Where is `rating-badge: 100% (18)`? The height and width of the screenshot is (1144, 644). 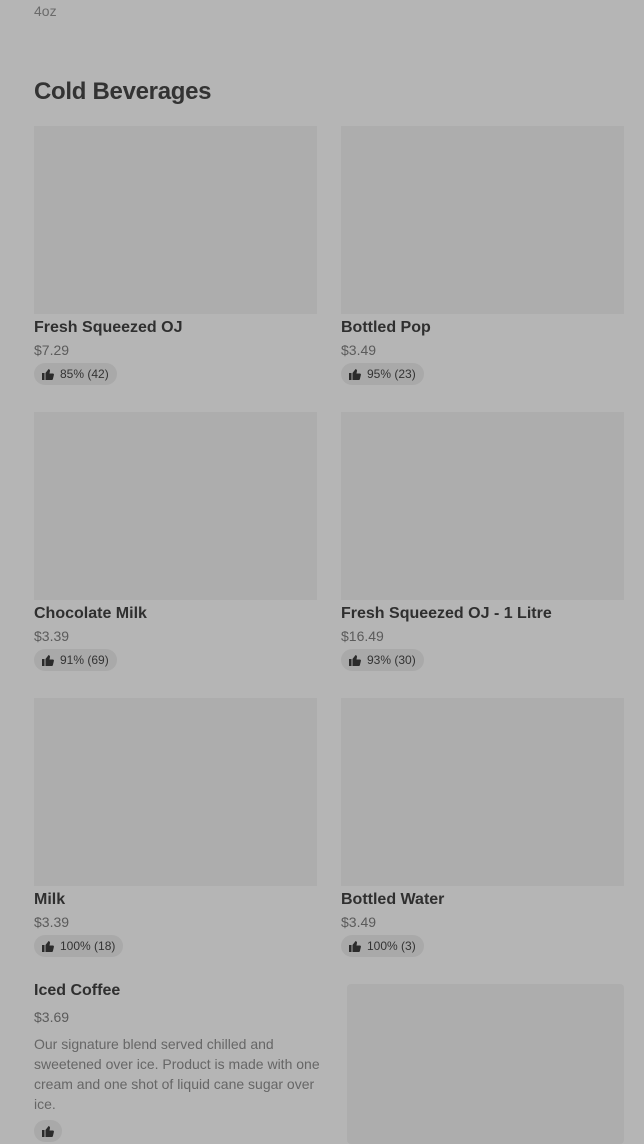
rating-badge: 100% (18) is located at coordinates (79, 946).